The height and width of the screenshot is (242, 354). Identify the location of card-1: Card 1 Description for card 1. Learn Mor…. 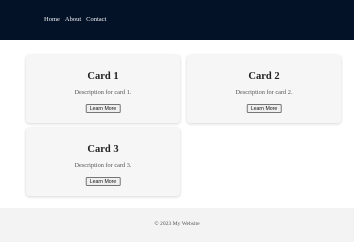
(103, 89).